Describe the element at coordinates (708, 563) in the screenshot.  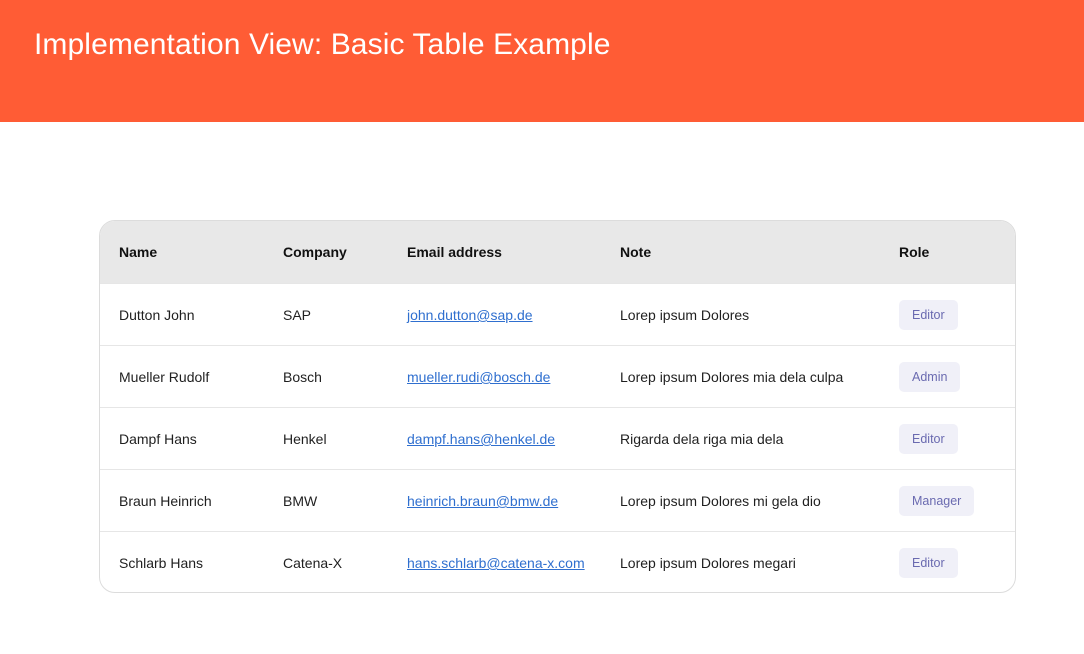
I see `cell-note: Lorep ipsum Dolores megari` at that location.